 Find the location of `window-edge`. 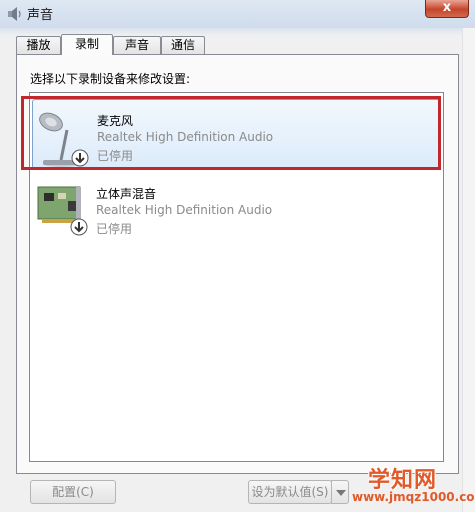

window-edge is located at coordinates (468, 270).